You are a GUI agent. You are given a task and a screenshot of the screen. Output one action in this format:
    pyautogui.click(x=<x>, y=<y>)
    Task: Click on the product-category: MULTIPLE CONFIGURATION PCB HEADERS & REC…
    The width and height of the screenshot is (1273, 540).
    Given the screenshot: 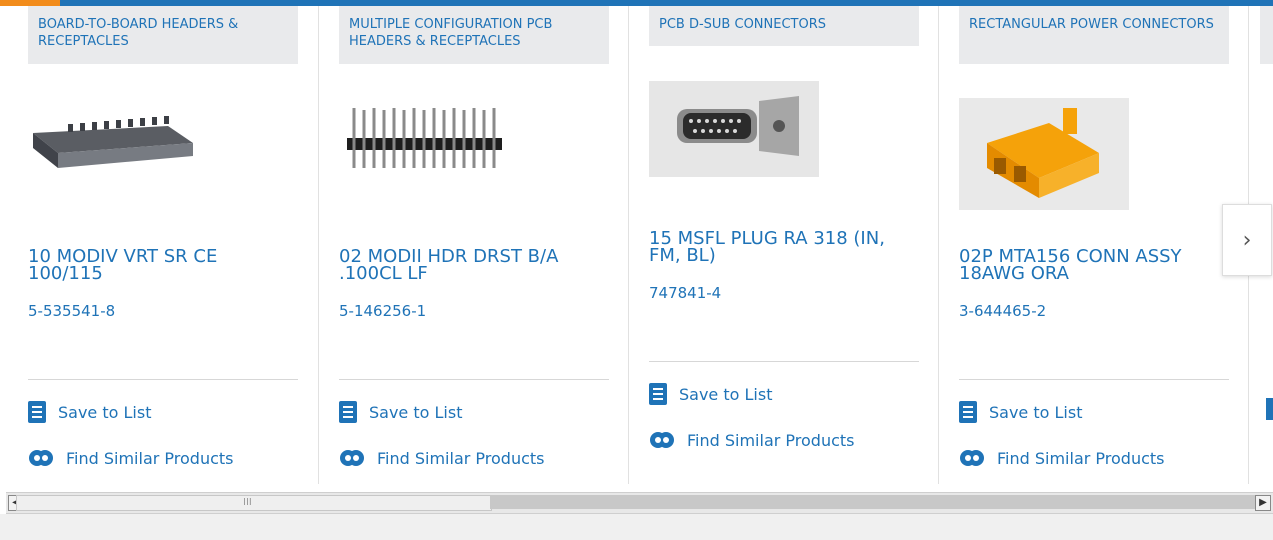 What is the action you would take?
    pyautogui.click(x=474, y=35)
    